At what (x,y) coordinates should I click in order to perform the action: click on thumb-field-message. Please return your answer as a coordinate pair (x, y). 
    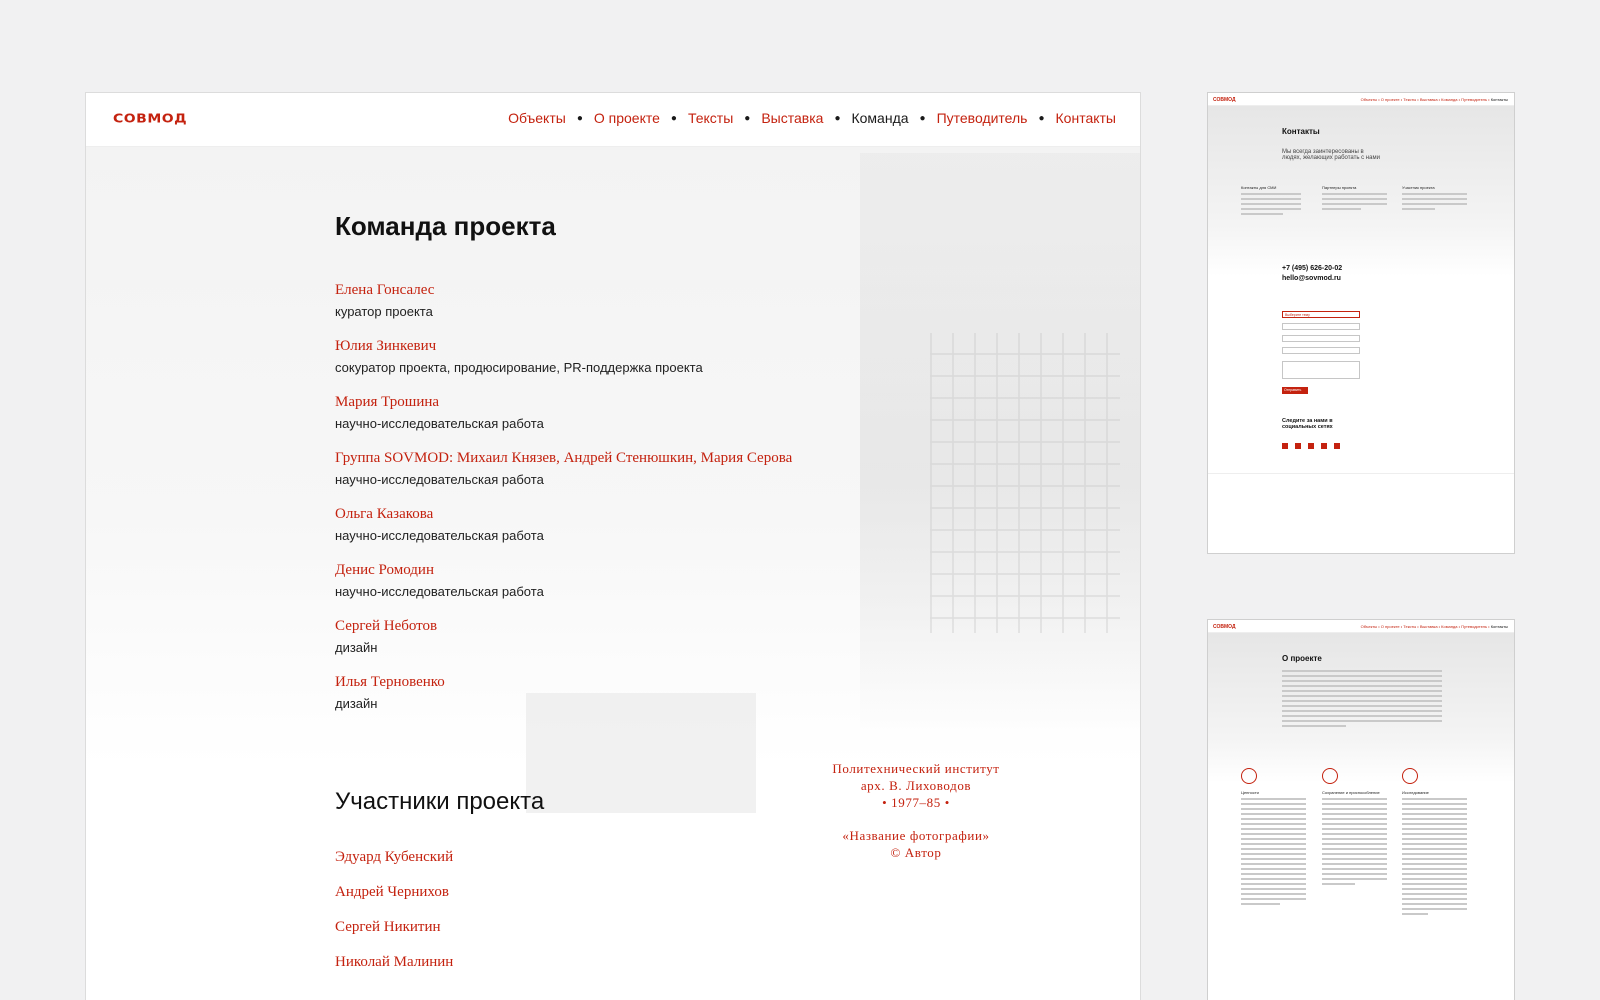
    Looking at the image, I should click on (1321, 370).